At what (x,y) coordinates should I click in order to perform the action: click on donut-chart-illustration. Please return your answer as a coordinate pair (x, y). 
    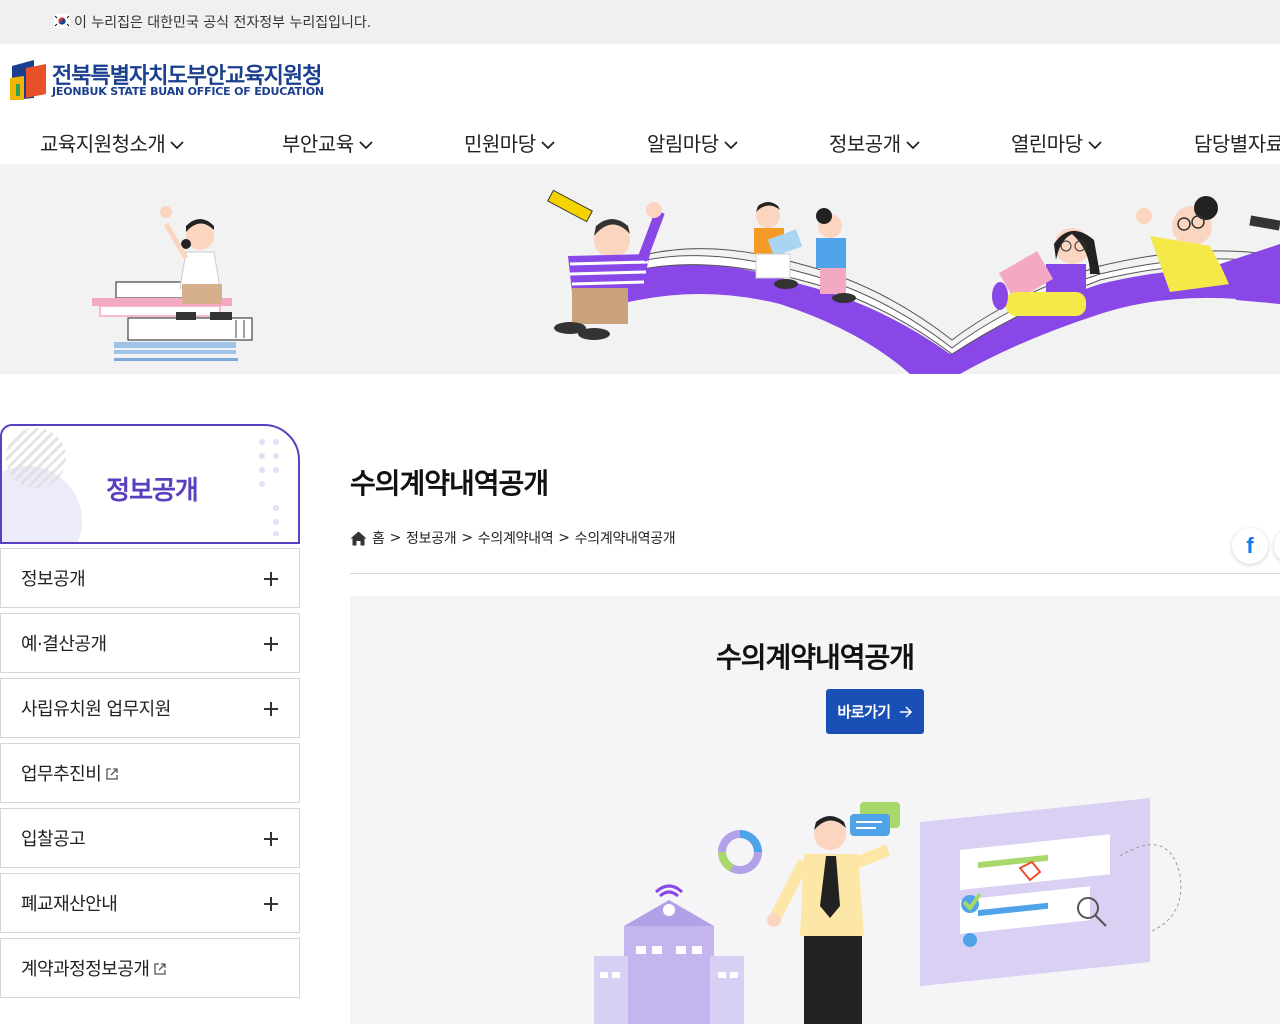
    Looking at the image, I should click on (740, 852).